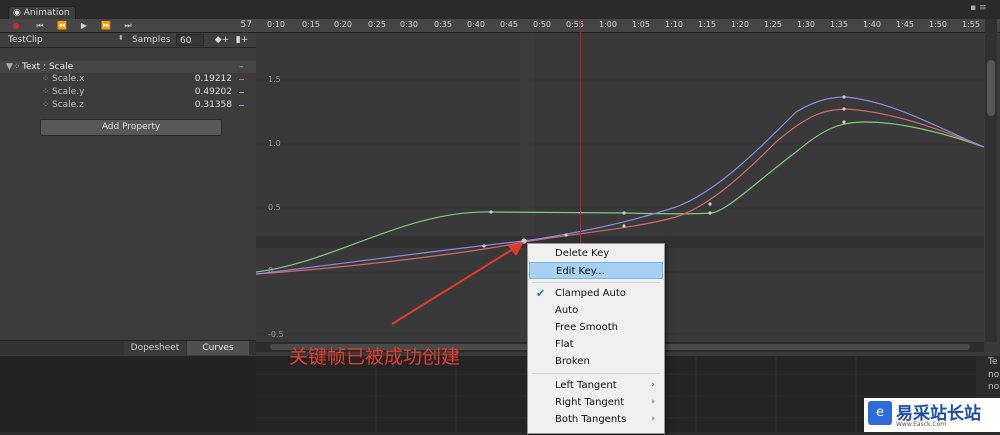 The width and height of the screenshot is (1000, 435). What do you see at coordinates (84, 25) in the screenshot?
I see `play-button: ▶` at bounding box center [84, 25].